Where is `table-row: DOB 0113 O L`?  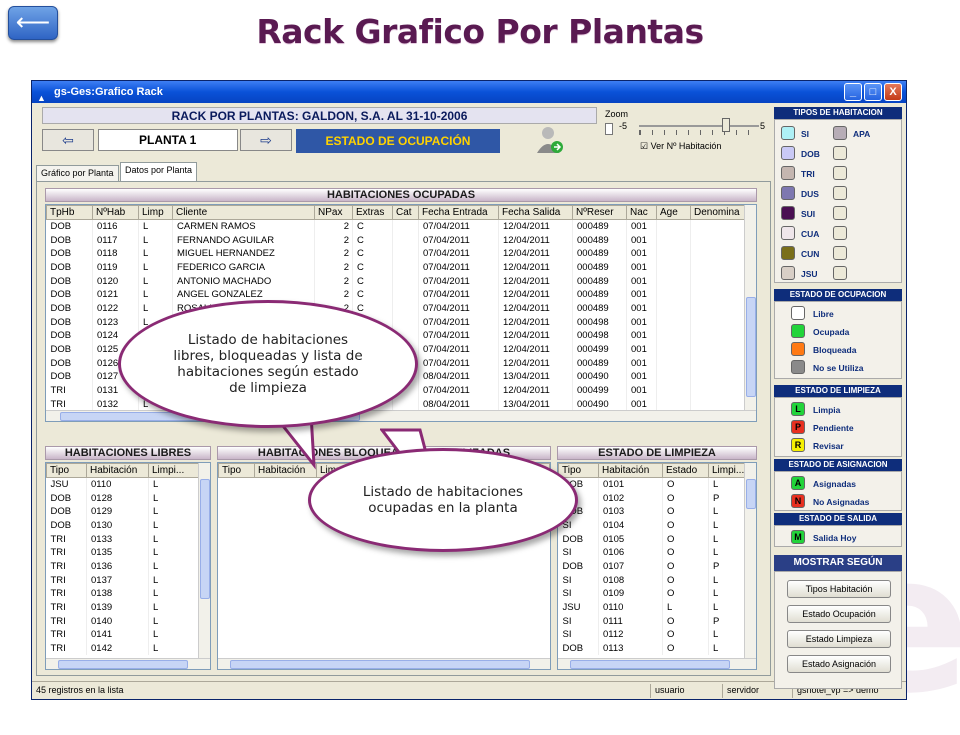
table-row: DOB 0113 O L is located at coordinates (657, 648).